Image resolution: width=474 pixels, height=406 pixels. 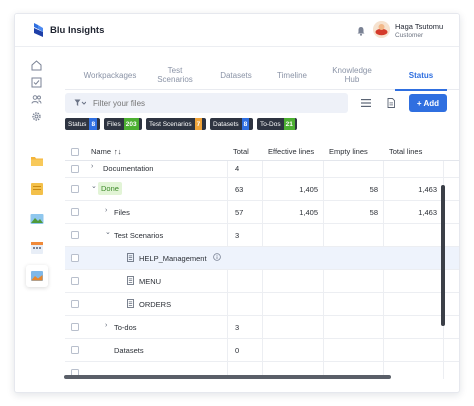 I want to click on tab-status: Status, so click(x=421, y=75).